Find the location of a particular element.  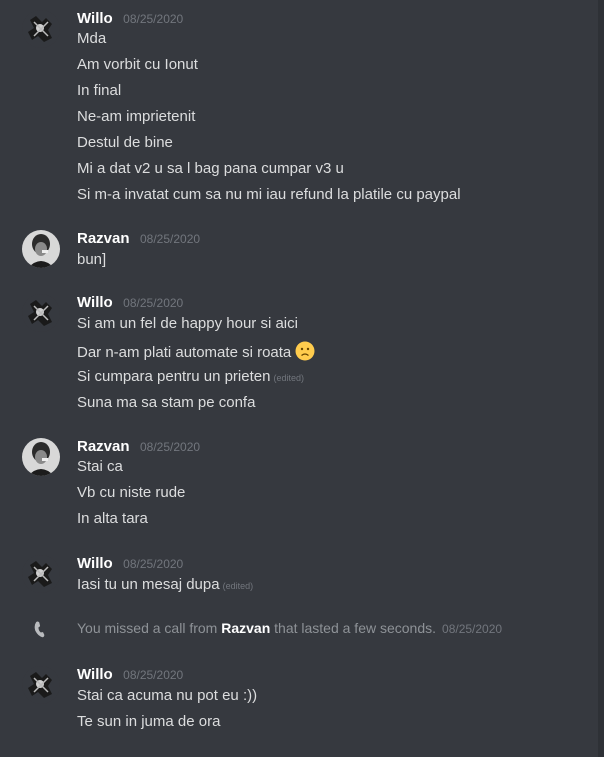

message-line: Si am un fel de happy hour si aici is located at coordinates (187, 323).